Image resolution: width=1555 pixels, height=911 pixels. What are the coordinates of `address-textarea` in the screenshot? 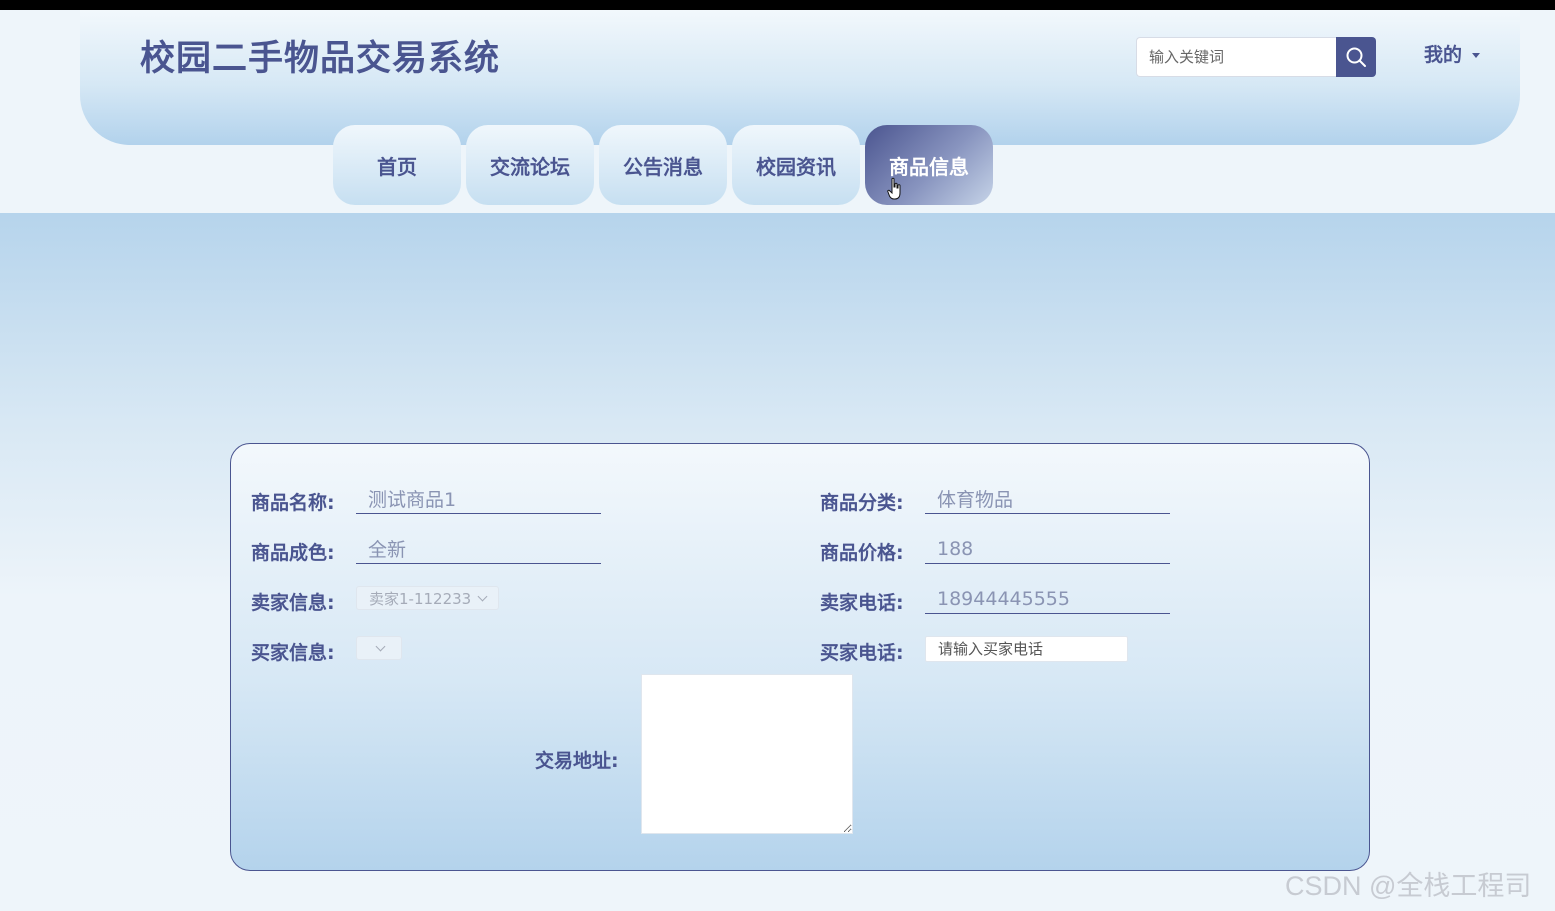 It's located at (747, 754).